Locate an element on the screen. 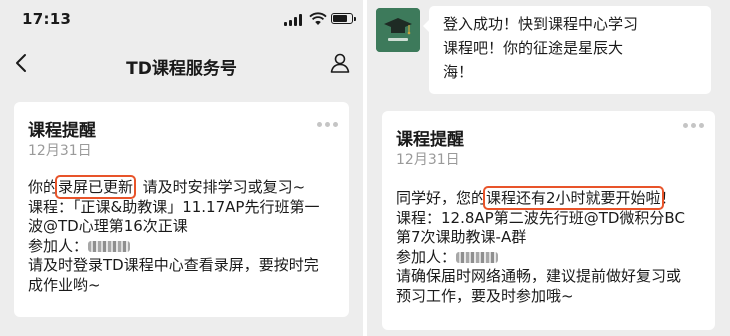  instruction-line: 请确保届时网络通畅，建议提前做好复习或 is located at coordinates (539, 276).